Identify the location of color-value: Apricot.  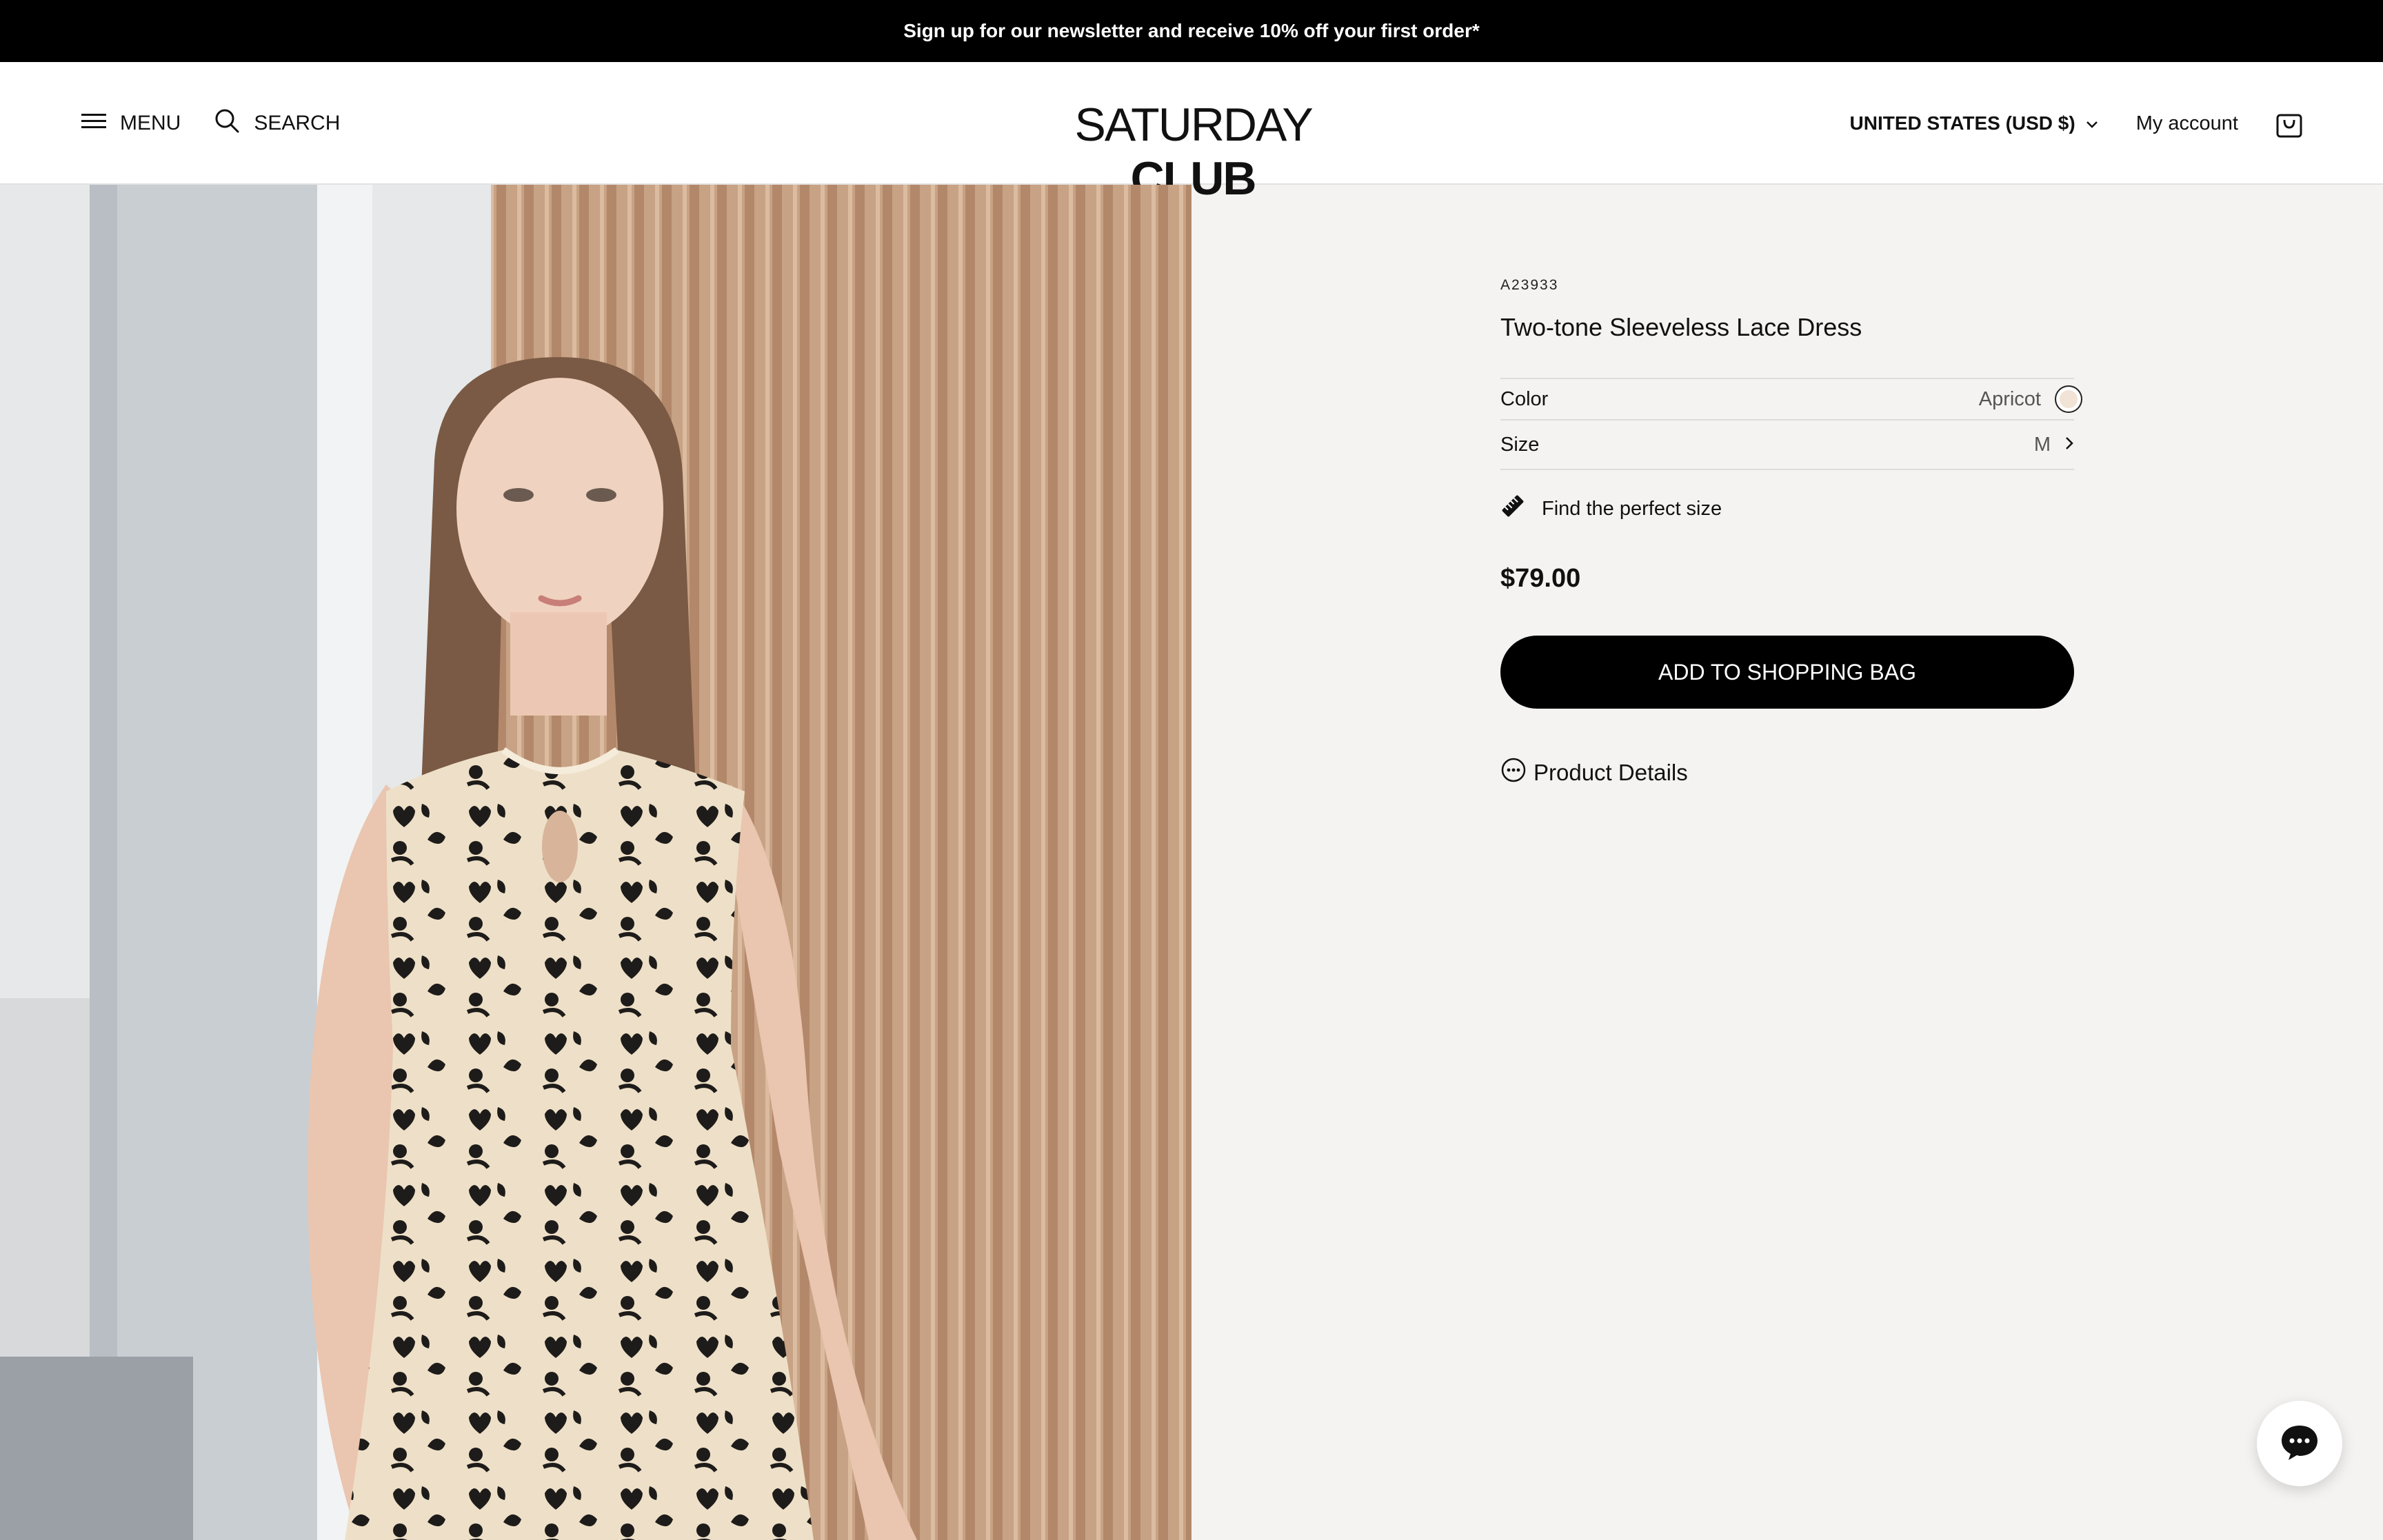
(2009, 399).